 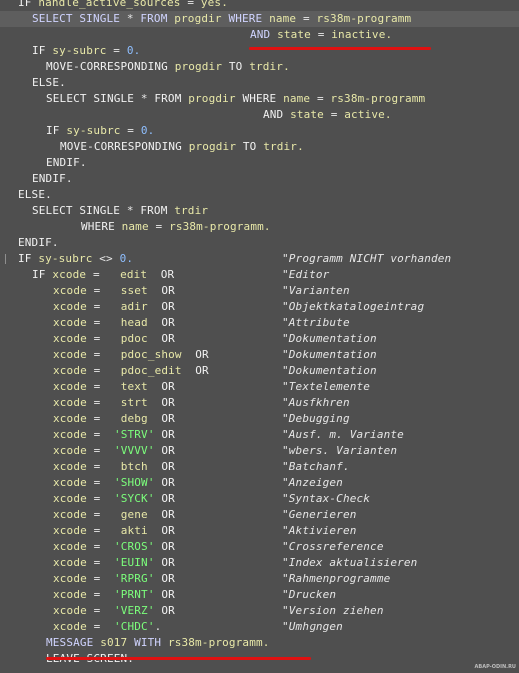 I want to click on code-line: xcode = 'PRNT' OR "Drucken, so click(x=259, y=595).